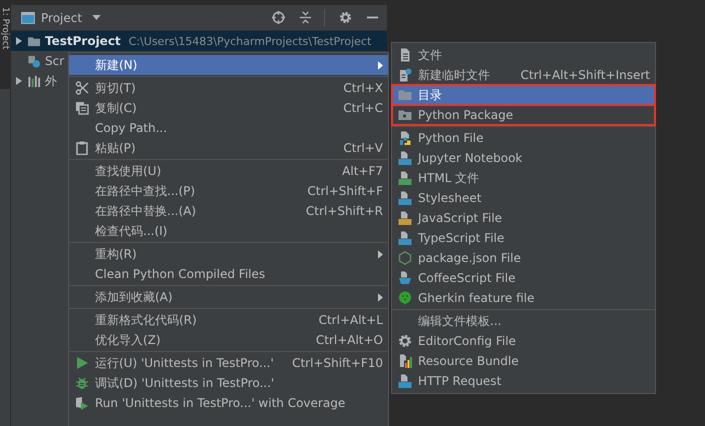 This screenshot has width=705, height=426. What do you see at coordinates (61, 17) in the screenshot?
I see `panel-title: Project` at bounding box center [61, 17].